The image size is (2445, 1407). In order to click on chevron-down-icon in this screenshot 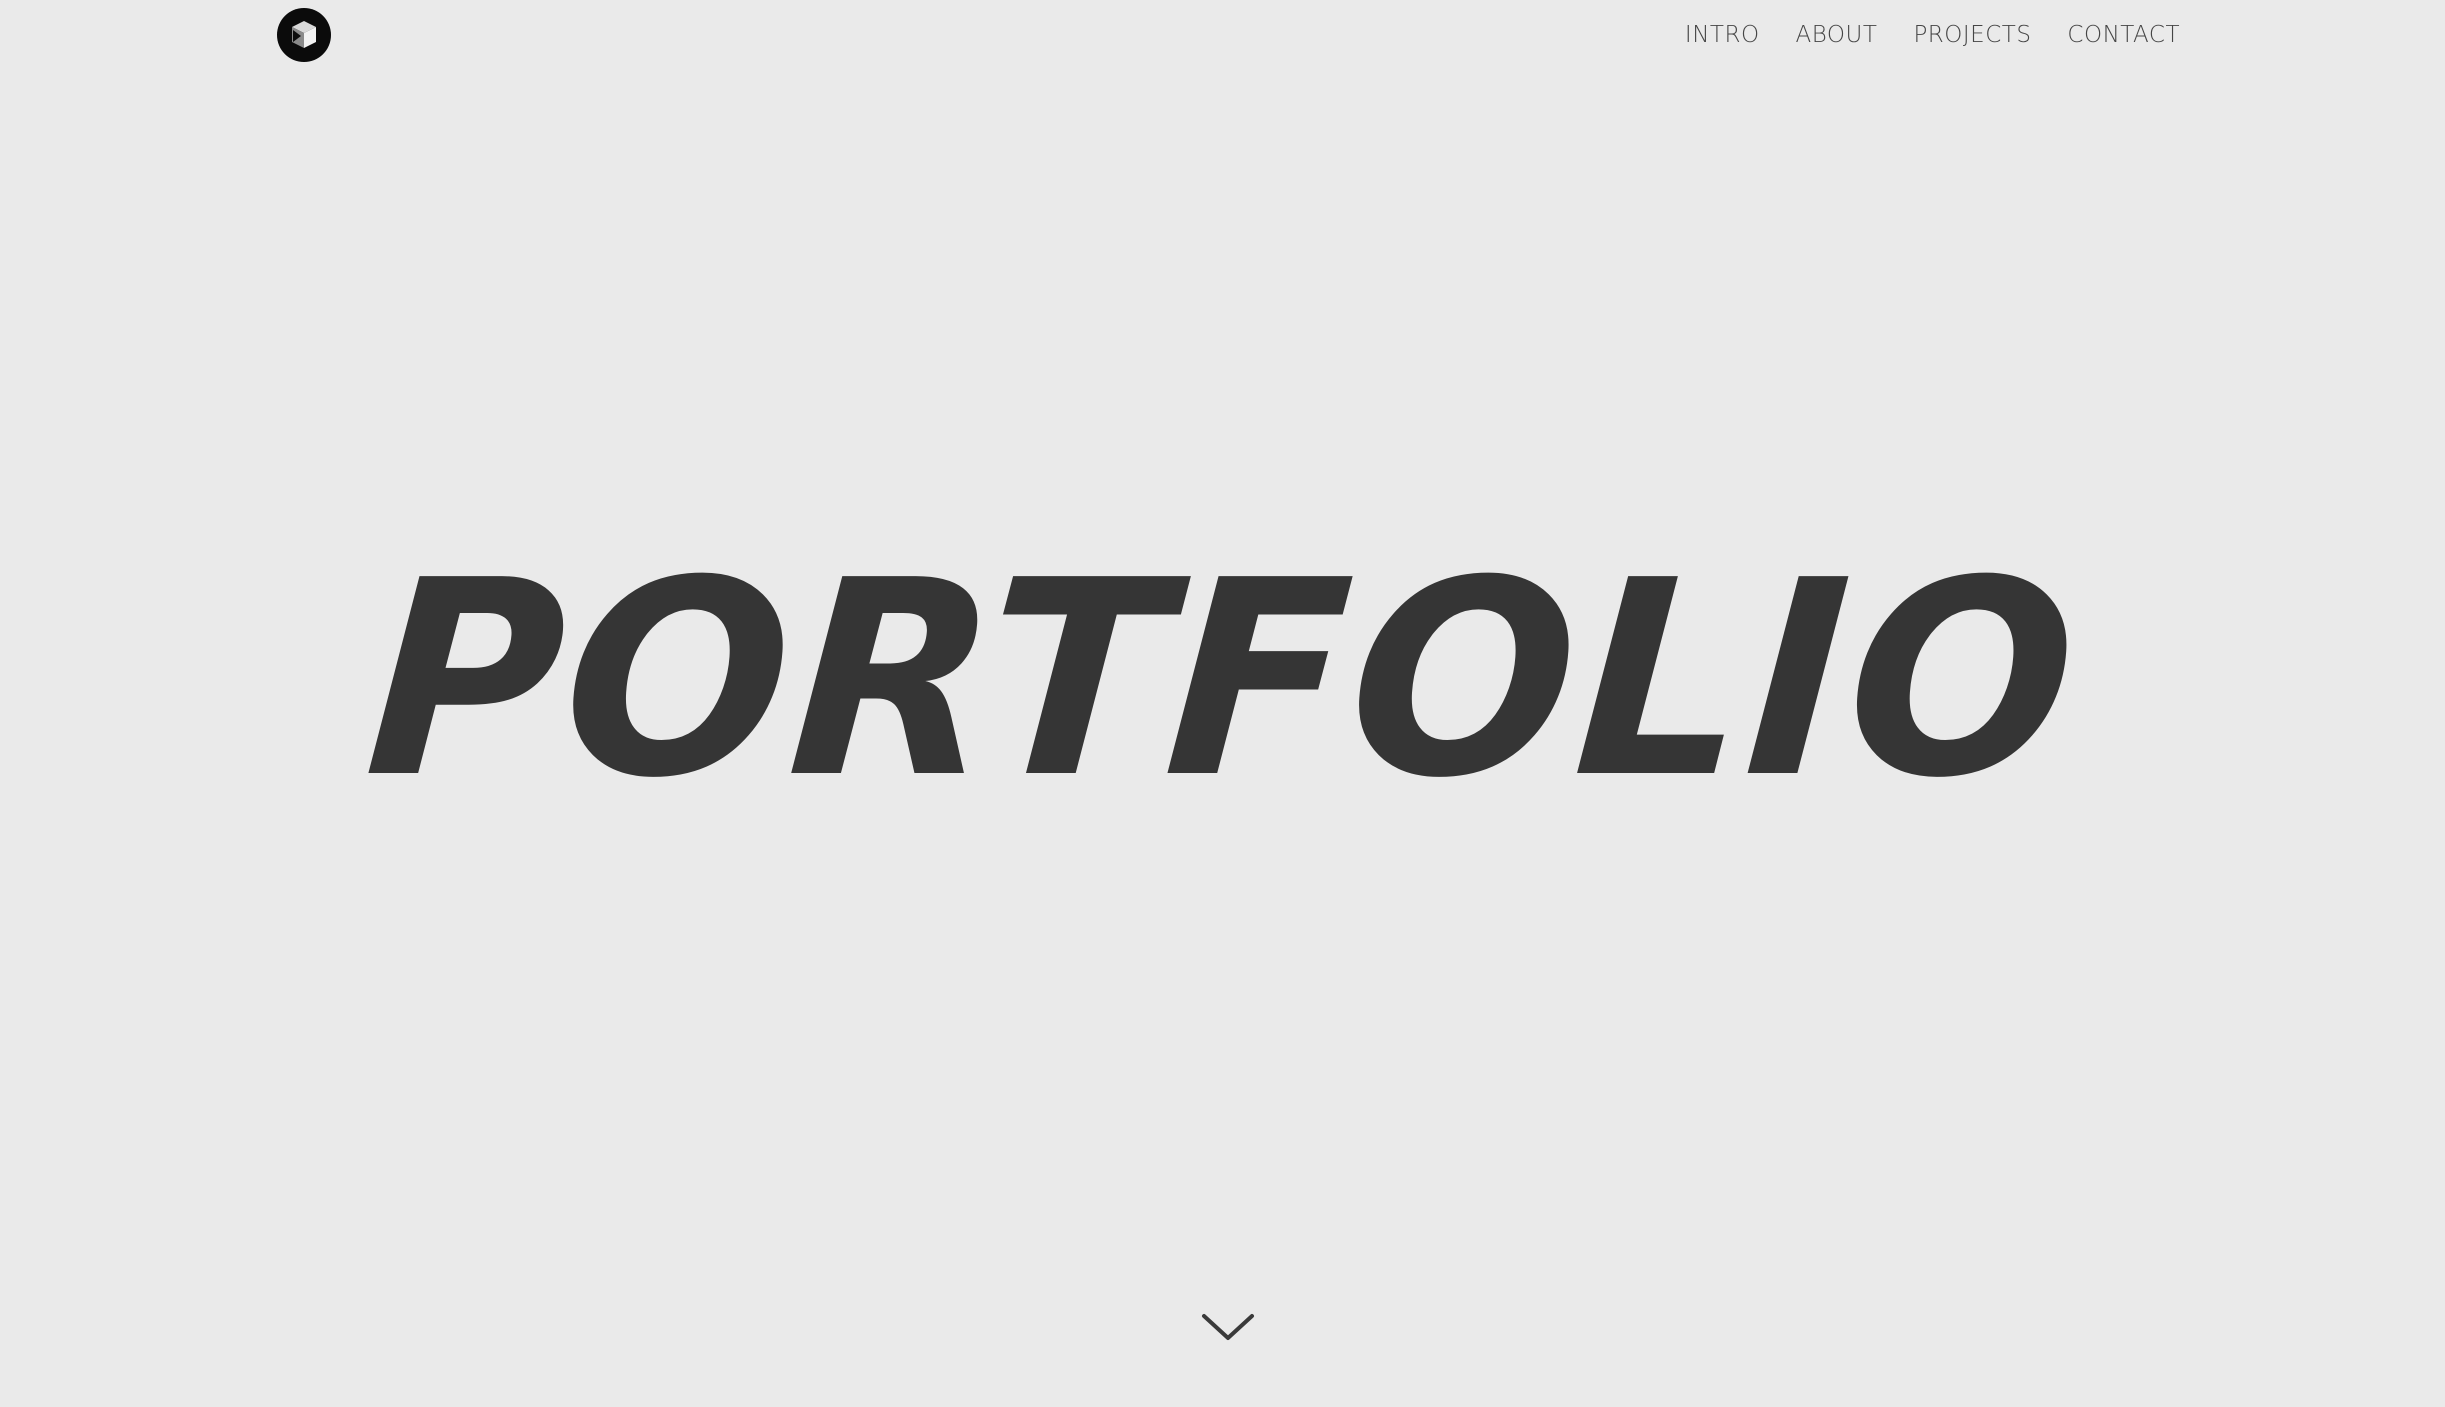, I will do `click(1228, 1327)`.